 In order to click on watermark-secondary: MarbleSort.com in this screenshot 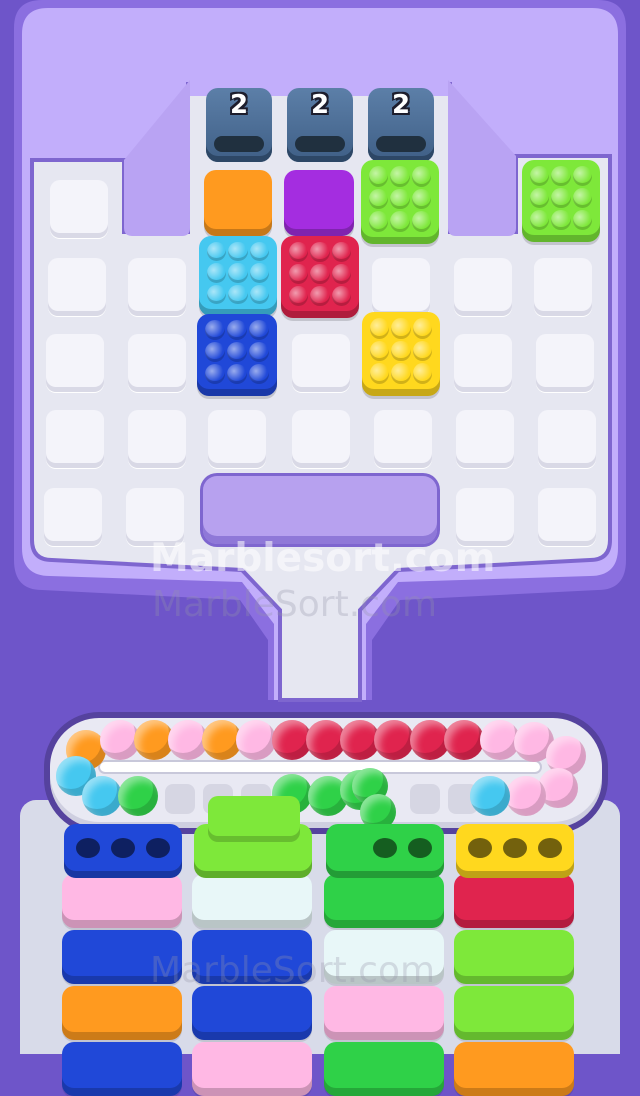, I will do `click(295, 604)`.